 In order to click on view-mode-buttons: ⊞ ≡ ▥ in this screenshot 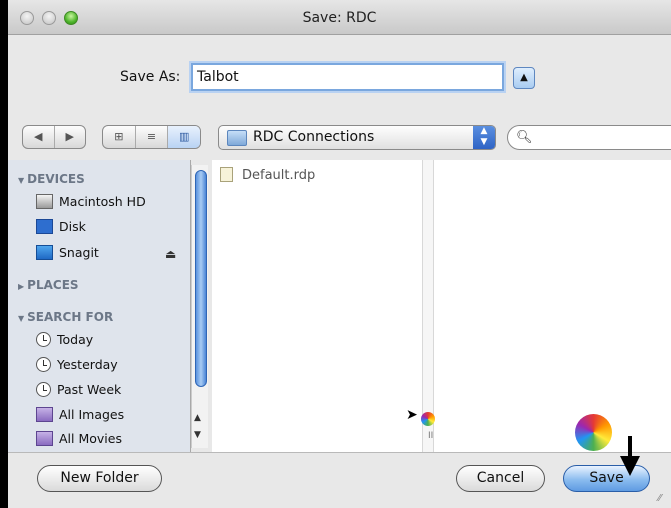, I will do `click(151, 137)`.